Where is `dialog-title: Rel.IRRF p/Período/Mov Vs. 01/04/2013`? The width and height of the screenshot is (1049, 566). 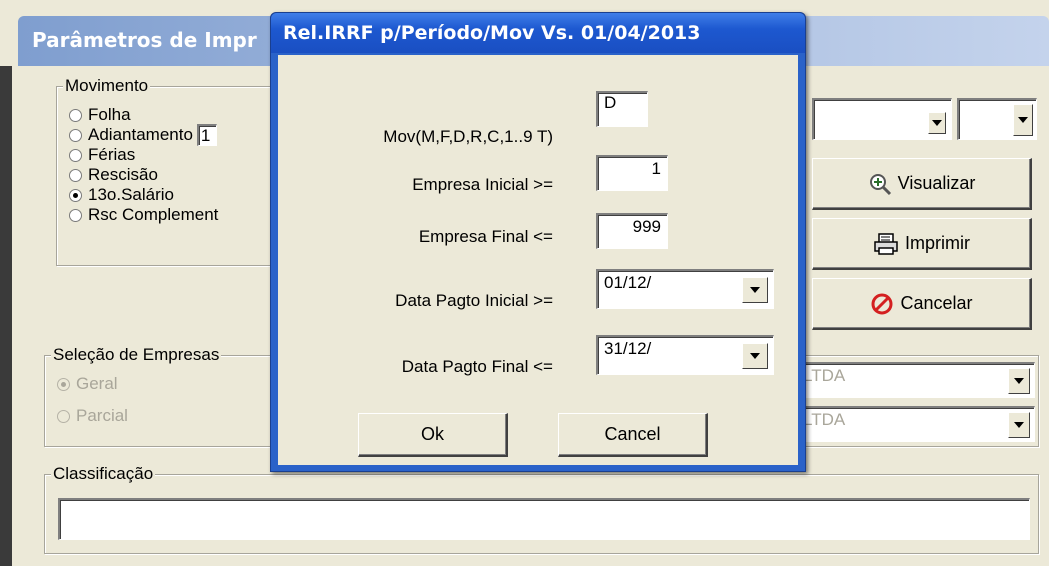 dialog-title: Rel.IRRF p/Período/Mov Vs. 01/04/2013 is located at coordinates (492, 33).